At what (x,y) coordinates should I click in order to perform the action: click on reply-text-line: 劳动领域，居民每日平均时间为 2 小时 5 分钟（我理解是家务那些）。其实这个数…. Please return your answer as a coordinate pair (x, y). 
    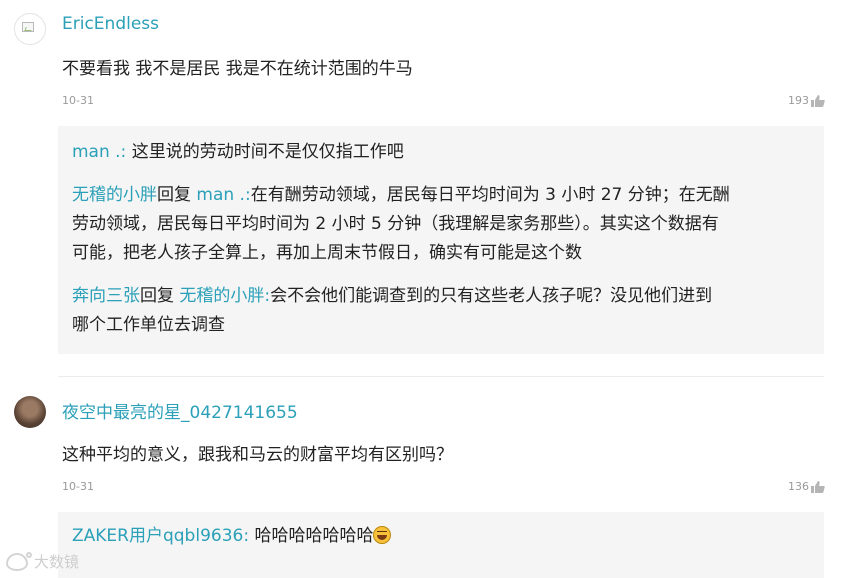
    Looking at the image, I should click on (395, 224).